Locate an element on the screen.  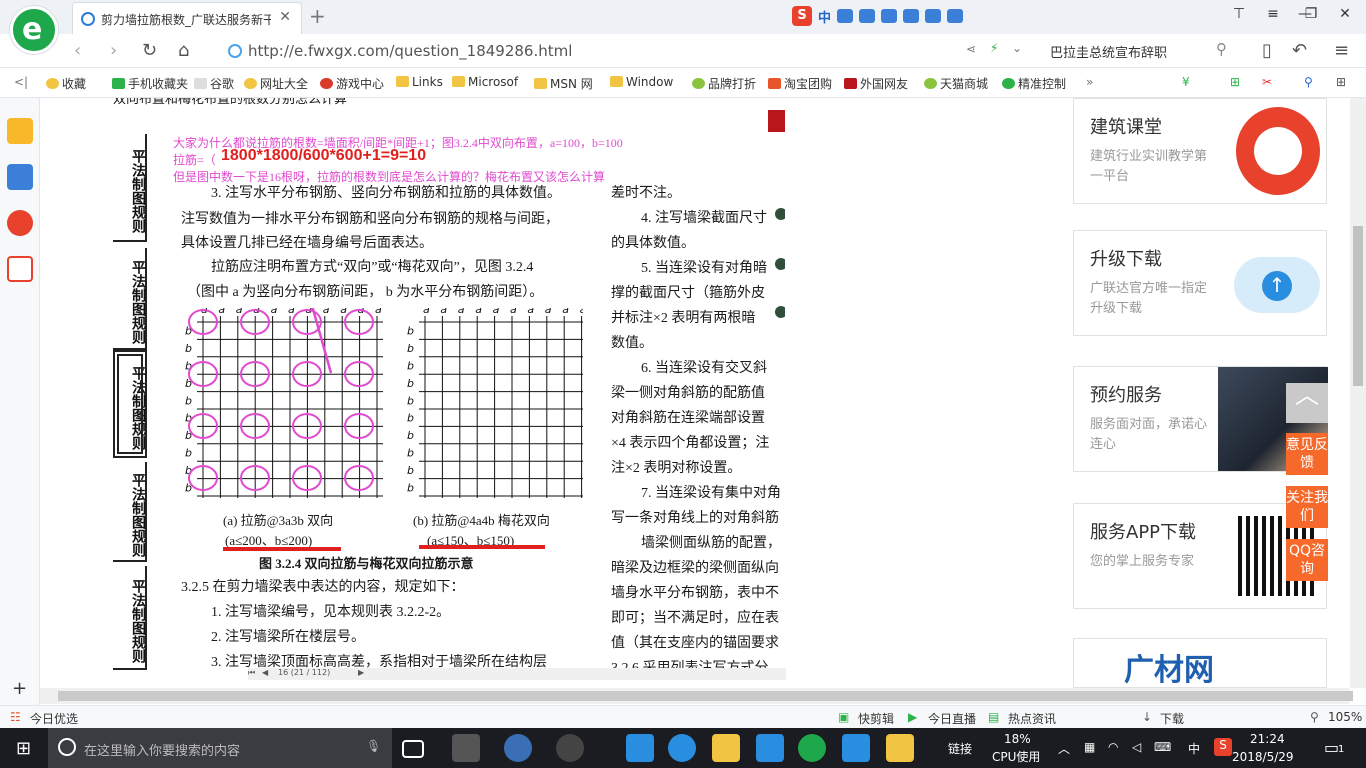
search-box-text: 巴拉圭总统宣布辞职 is located at coordinates (1108, 51).